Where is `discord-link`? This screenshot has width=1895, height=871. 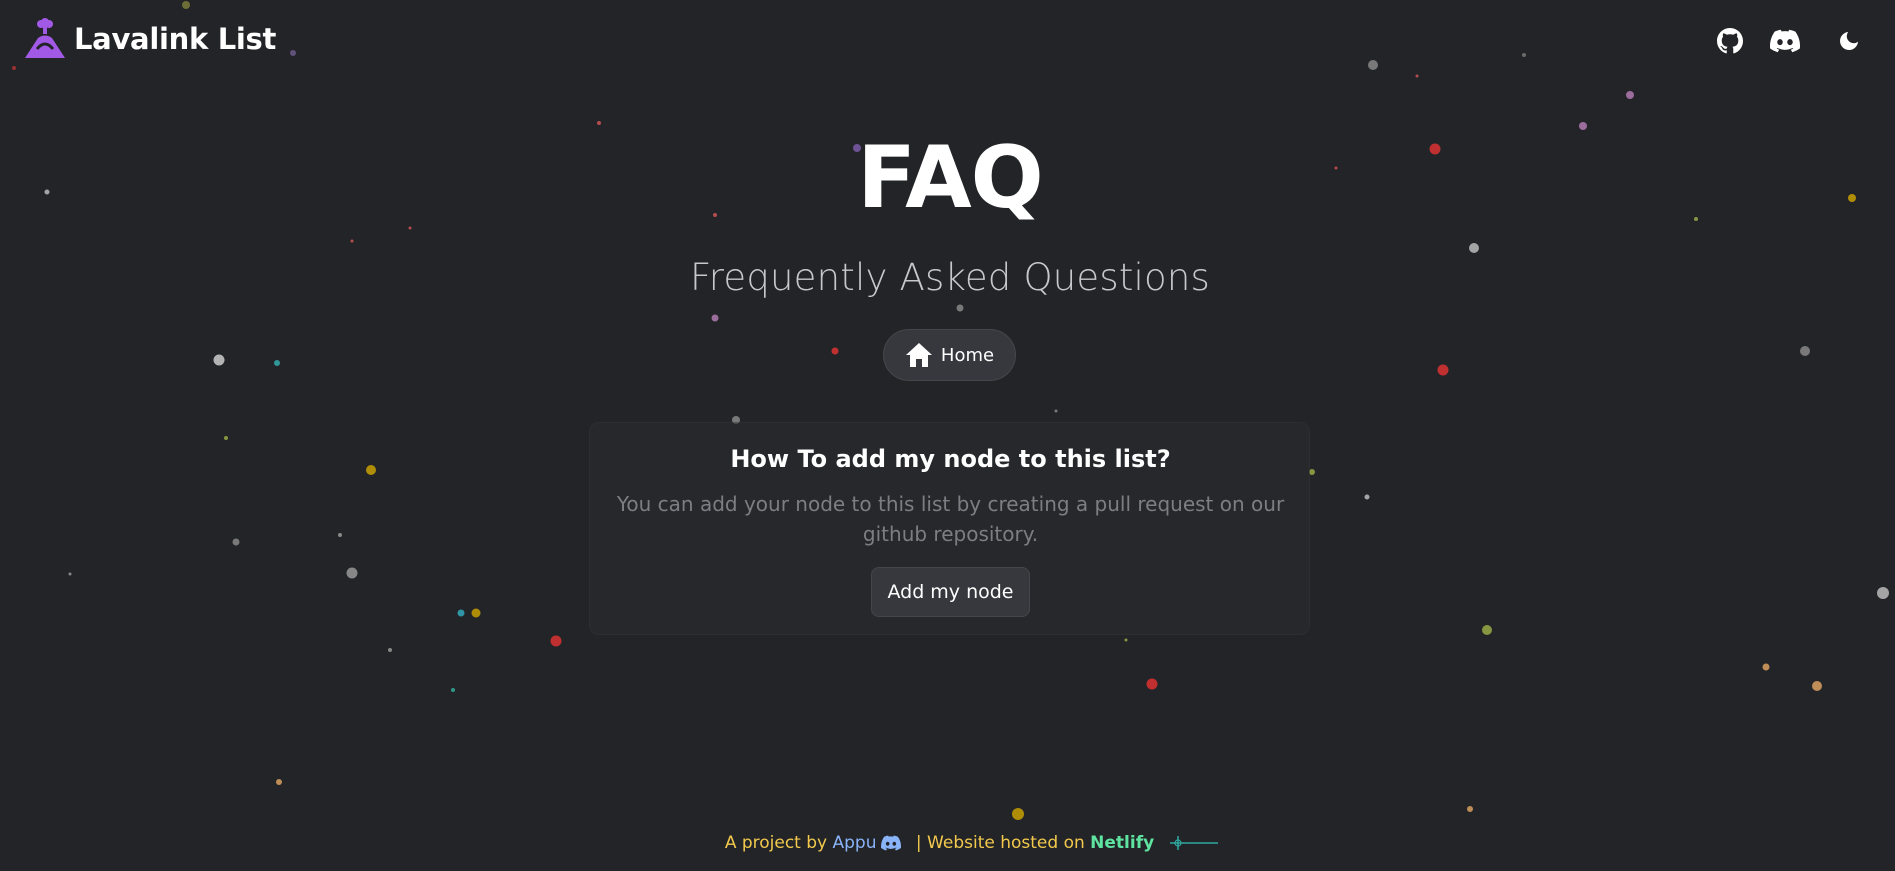 discord-link is located at coordinates (1785, 41).